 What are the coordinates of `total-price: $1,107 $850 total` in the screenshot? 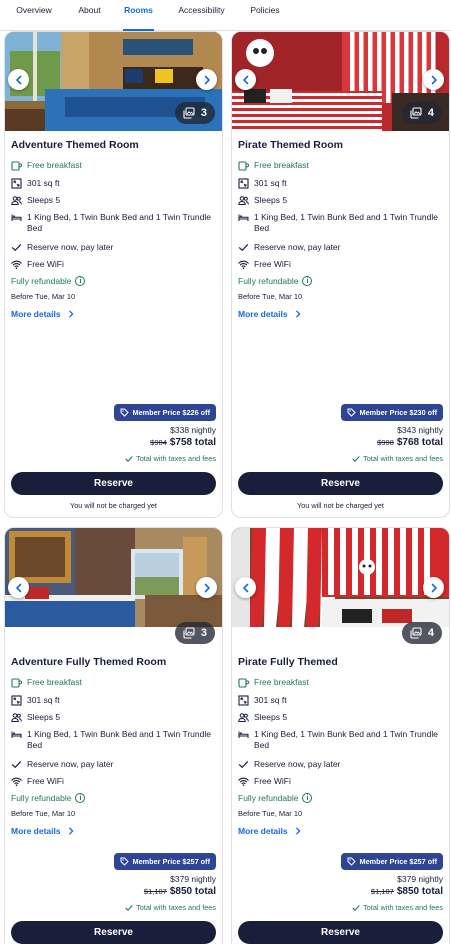 It's located at (180, 891).